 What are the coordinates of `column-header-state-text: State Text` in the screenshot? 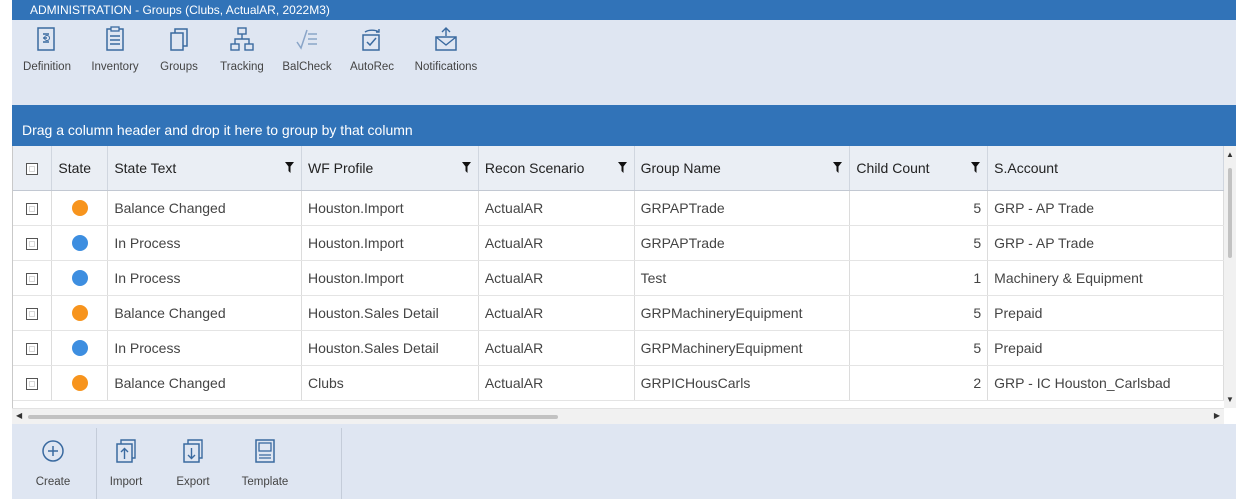 It's located at (204, 168).